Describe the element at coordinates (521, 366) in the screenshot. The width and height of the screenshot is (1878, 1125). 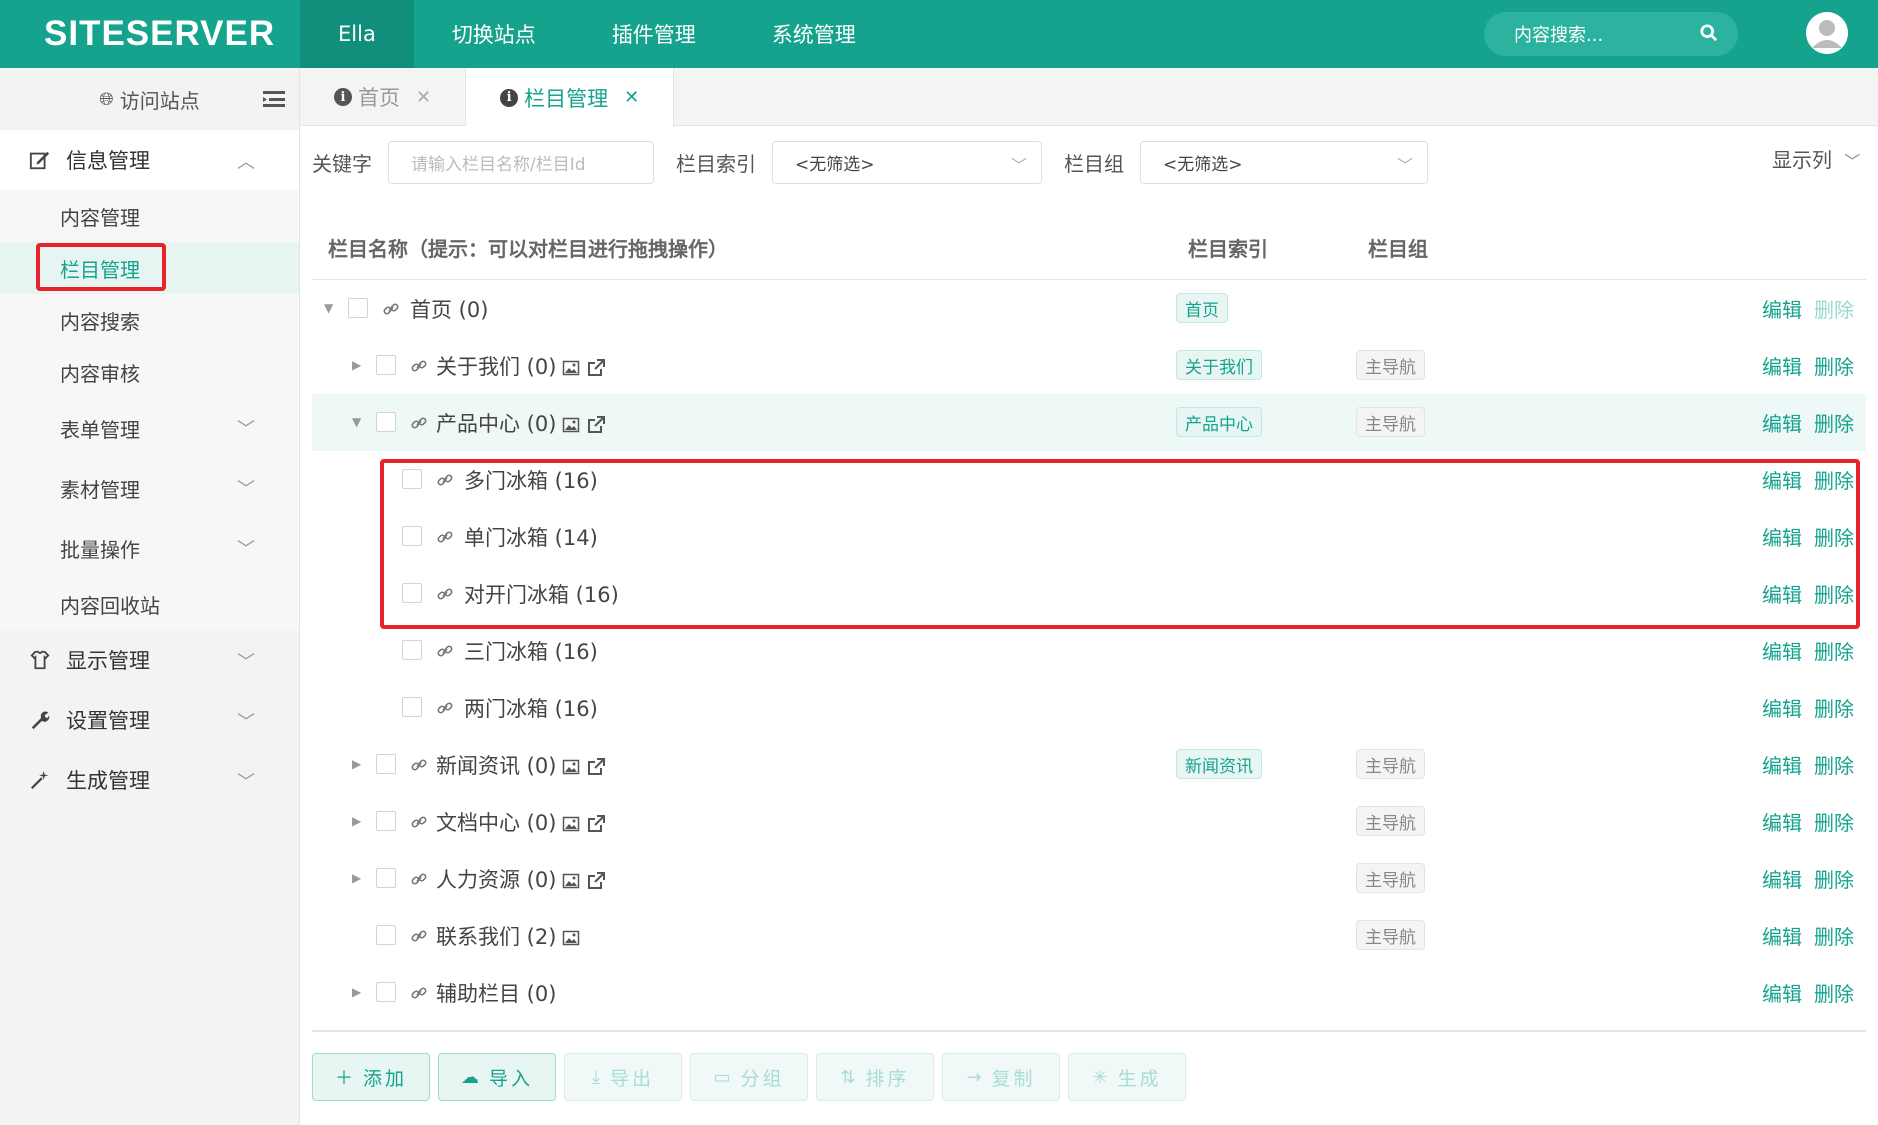
I see `channel-name: 关于我们 (0)` at that location.